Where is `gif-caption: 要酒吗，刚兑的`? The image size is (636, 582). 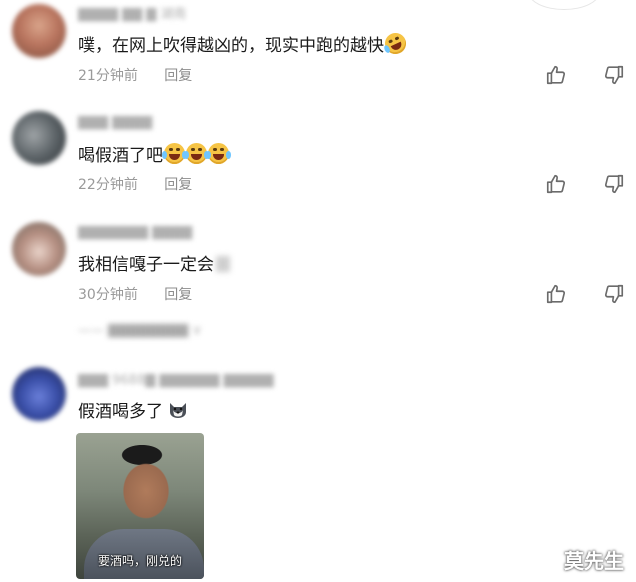
gif-caption: 要酒吗，刚兑的 is located at coordinates (139, 561).